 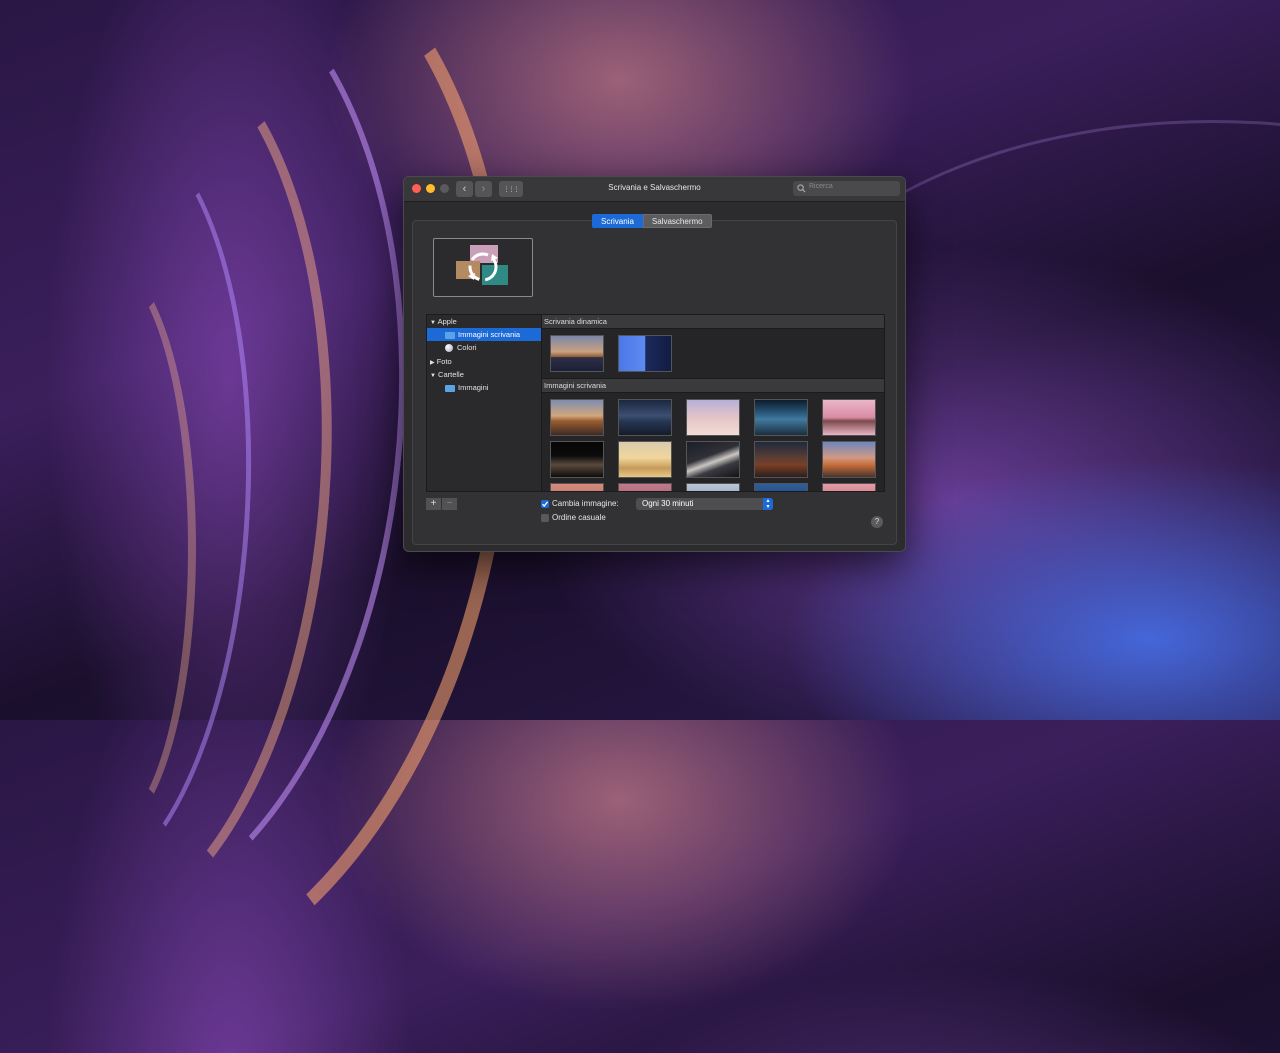 I want to click on change-picture-label: Cambia immagine:, so click(x=585, y=503).